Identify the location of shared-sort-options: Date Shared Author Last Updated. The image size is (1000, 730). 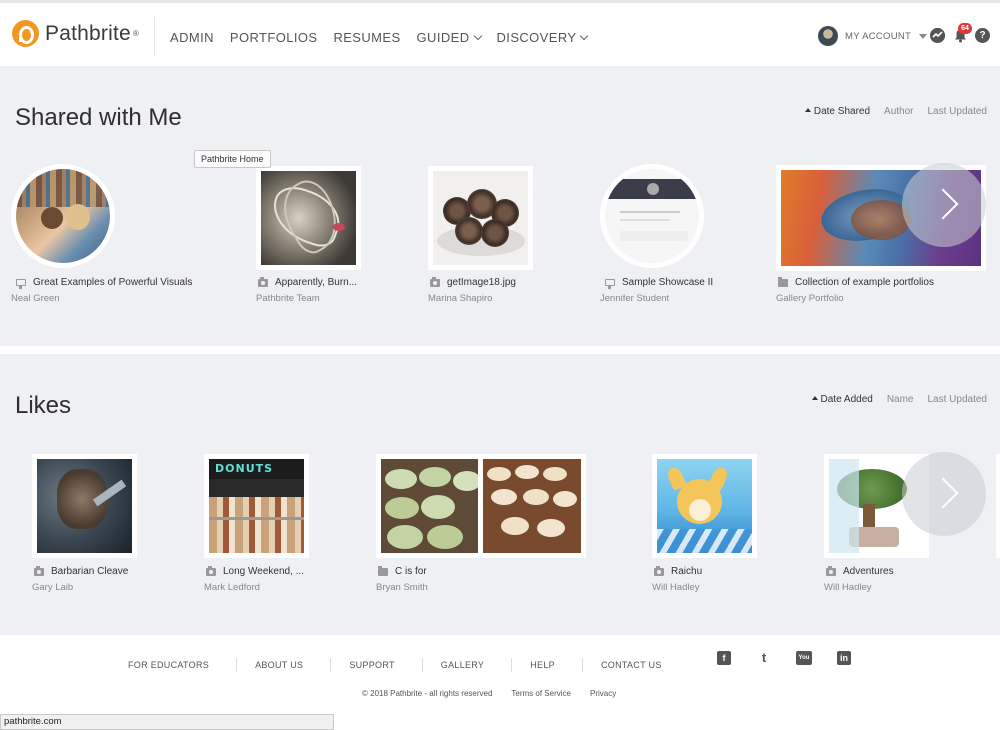
(889, 111).